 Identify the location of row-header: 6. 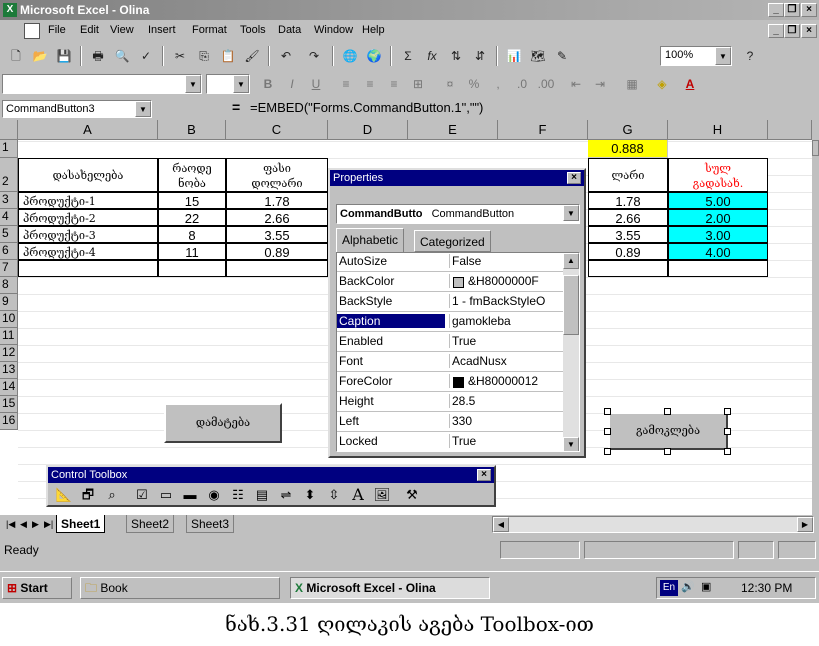
(9, 251).